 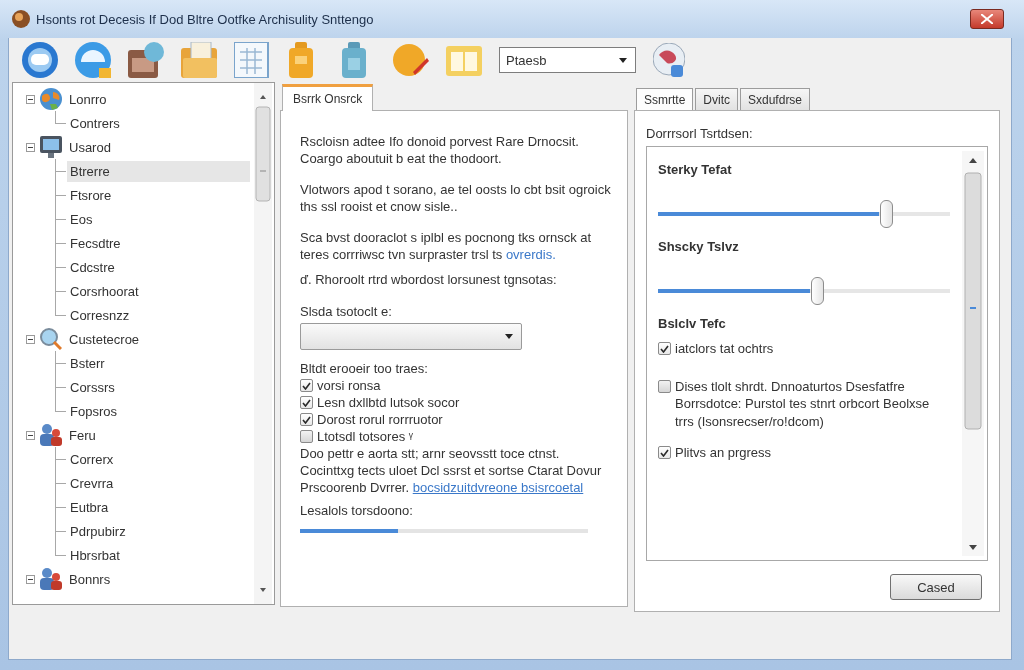 What do you see at coordinates (104, 291) in the screenshot?
I see `tree-item: Corsrhoorat` at bounding box center [104, 291].